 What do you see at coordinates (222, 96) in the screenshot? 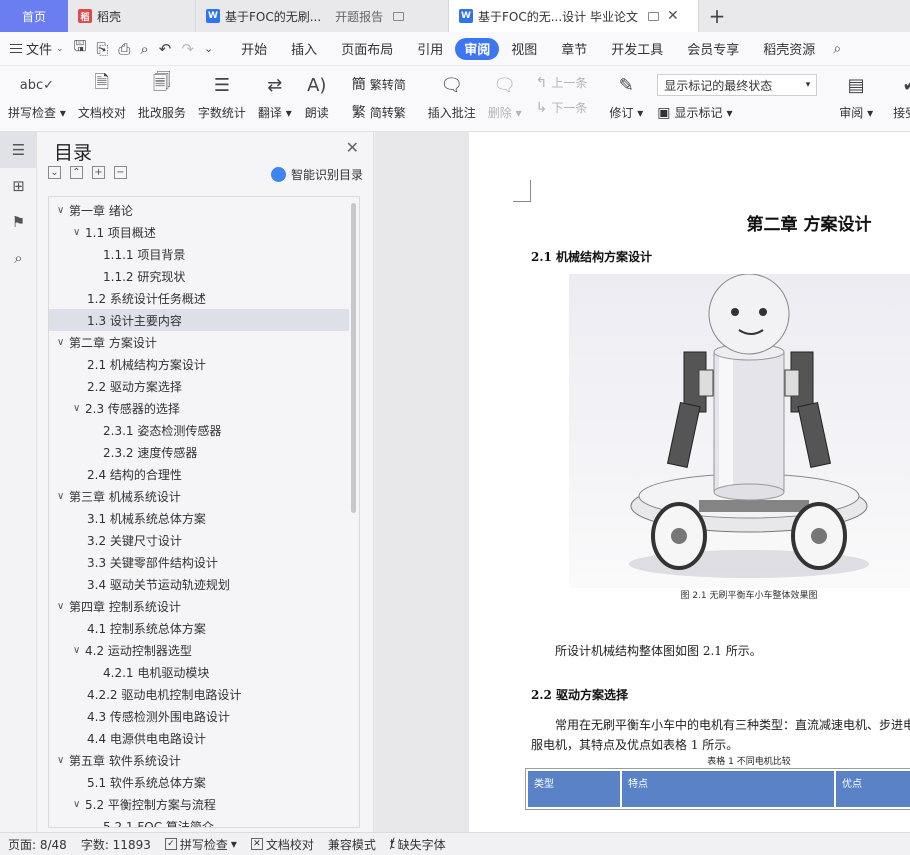
I see `word-count-button: ☰ 字数统计` at bounding box center [222, 96].